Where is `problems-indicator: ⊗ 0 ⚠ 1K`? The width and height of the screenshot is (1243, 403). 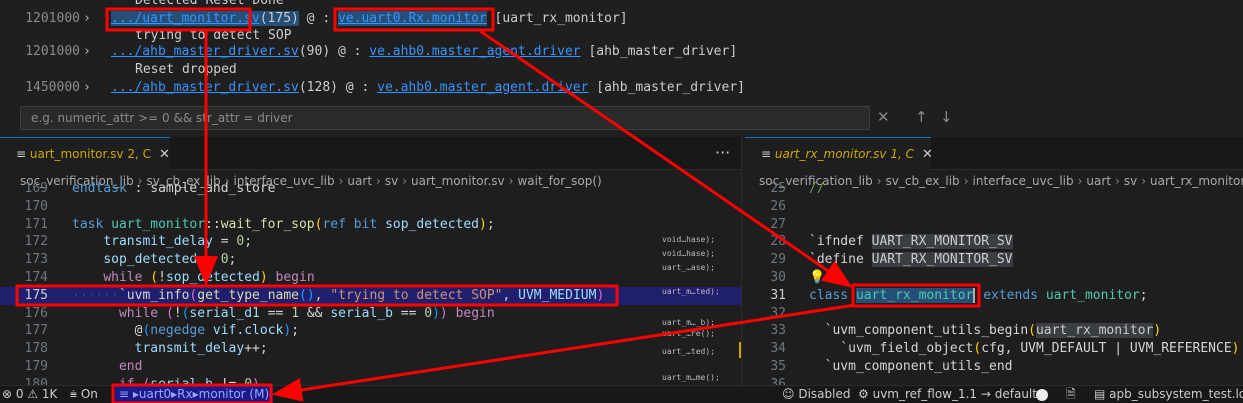
problems-indicator: ⊗ 0 ⚠ 1K is located at coordinates (29, 394).